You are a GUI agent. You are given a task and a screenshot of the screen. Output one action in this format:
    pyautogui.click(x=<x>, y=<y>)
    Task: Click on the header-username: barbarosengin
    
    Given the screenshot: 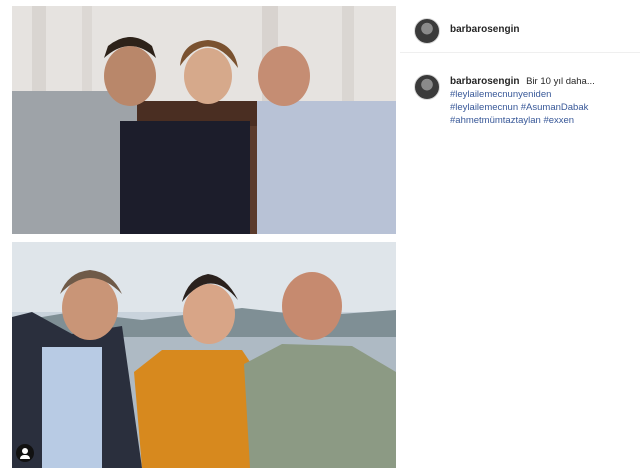 What is the action you would take?
    pyautogui.click(x=484, y=29)
    